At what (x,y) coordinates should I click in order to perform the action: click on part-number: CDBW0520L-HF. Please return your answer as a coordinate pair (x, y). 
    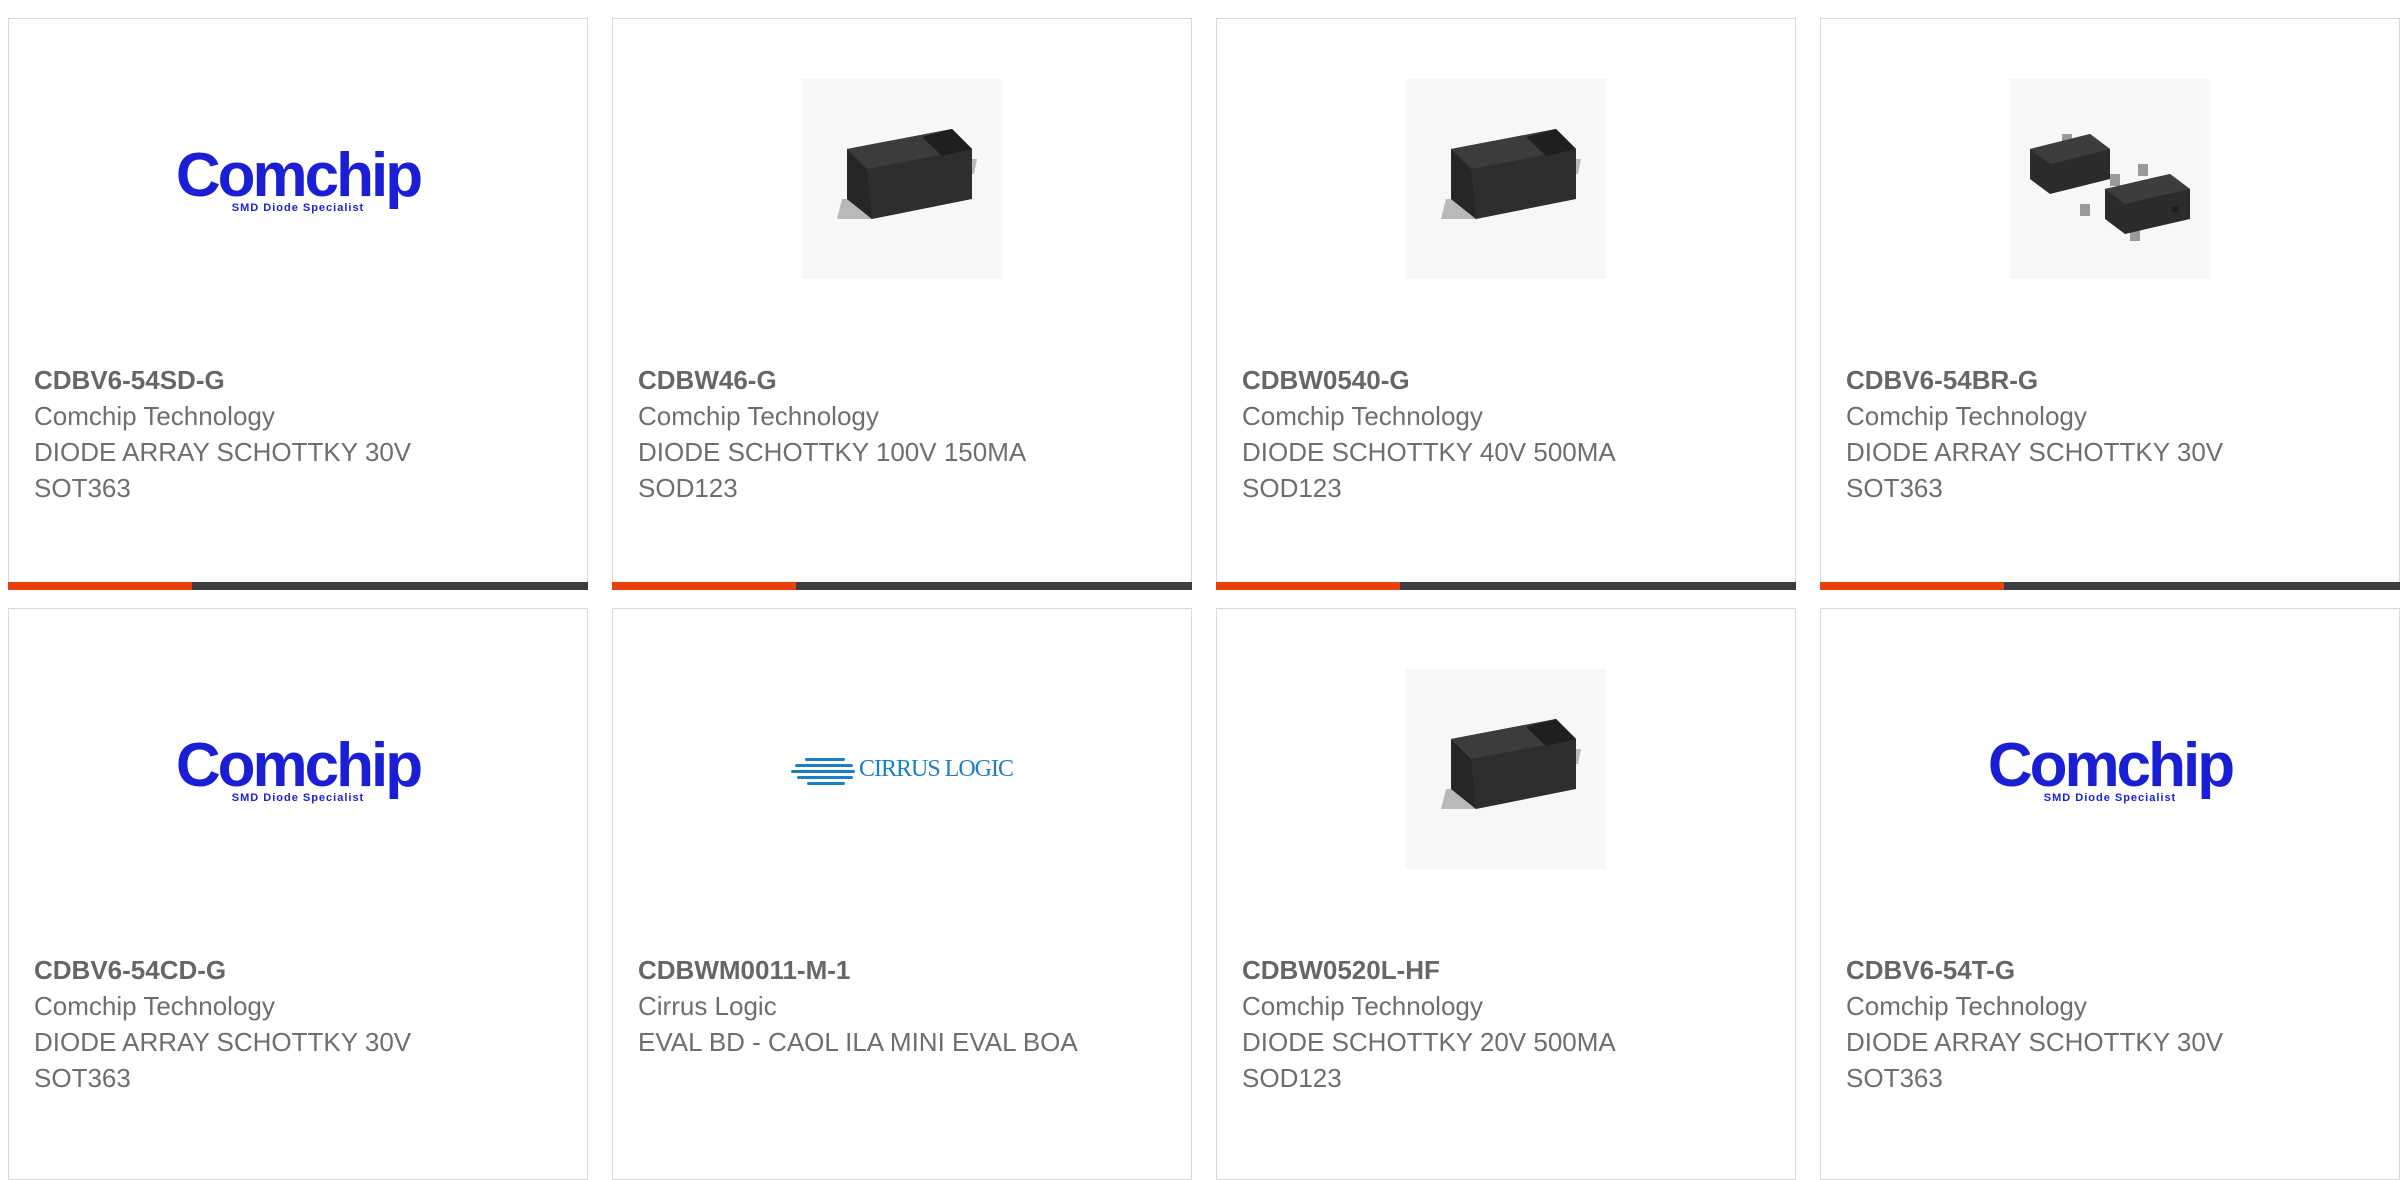
    Looking at the image, I should click on (1506, 970).